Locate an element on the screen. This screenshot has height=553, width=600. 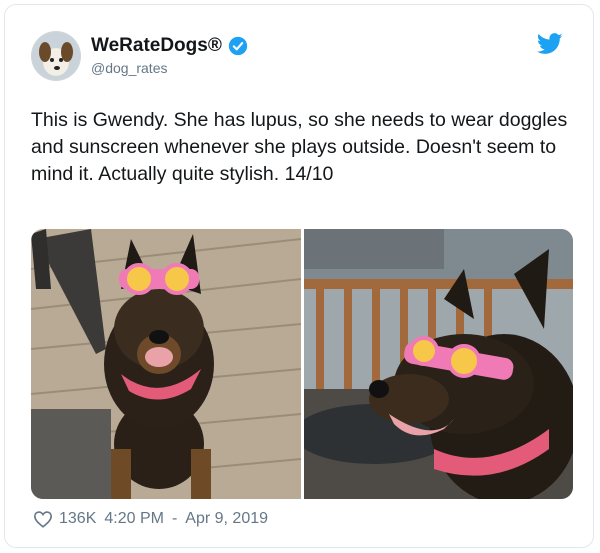
account-handle: @dog_rates is located at coordinates (129, 68).